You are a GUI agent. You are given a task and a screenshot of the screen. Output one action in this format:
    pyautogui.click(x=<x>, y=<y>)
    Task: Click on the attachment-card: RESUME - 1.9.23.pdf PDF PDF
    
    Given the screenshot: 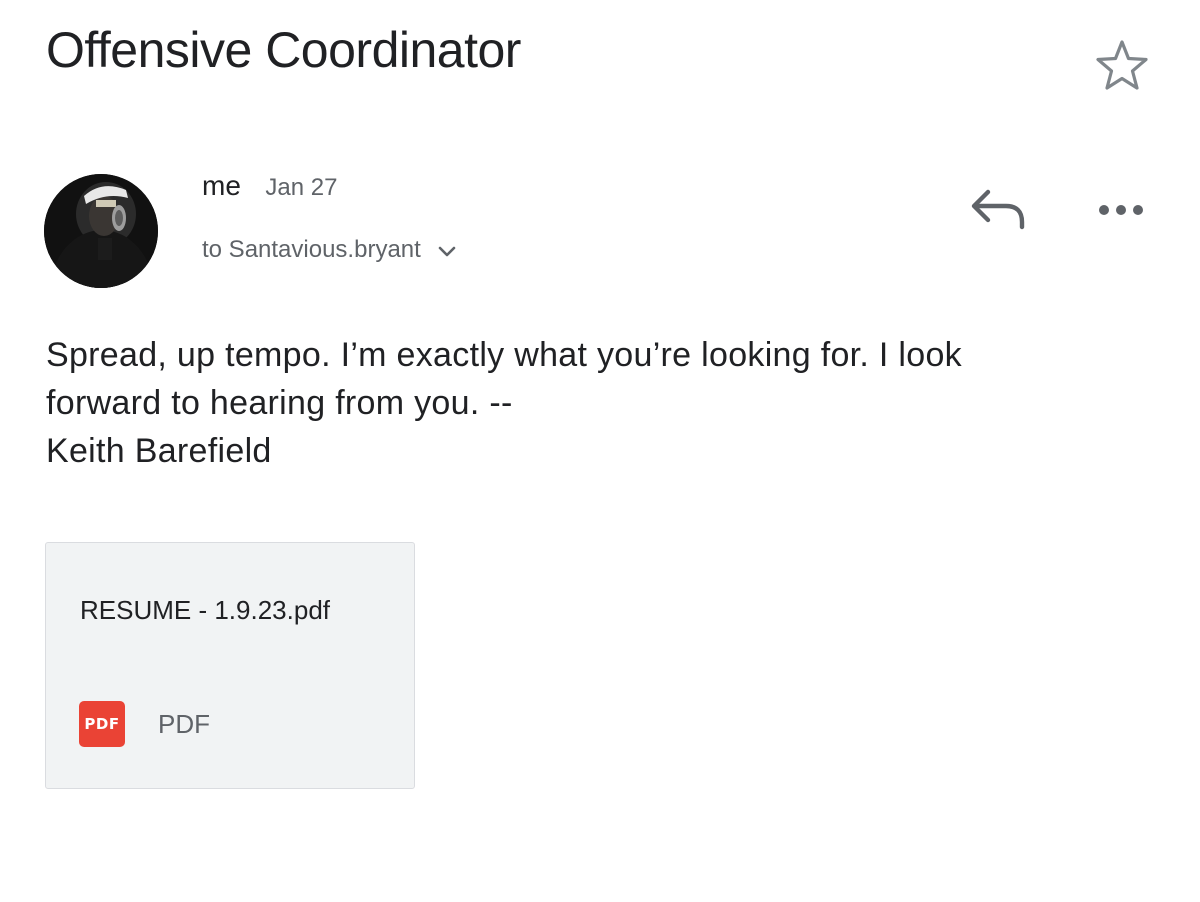 What is the action you would take?
    pyautogui.click(x=230, y=665)
    